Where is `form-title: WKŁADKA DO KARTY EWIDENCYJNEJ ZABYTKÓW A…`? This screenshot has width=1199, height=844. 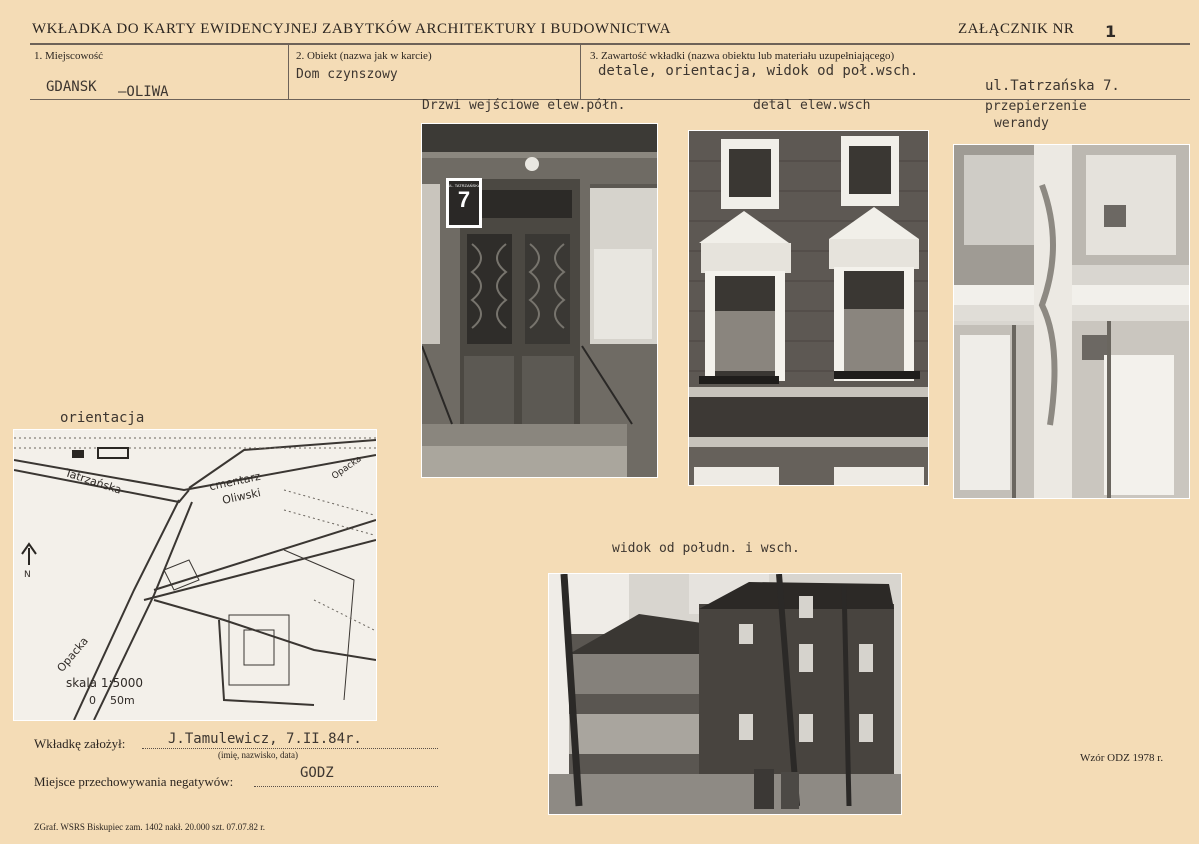 form-title: WKŁADKA DO KARTY EWIDENCYJNEJ ZABYTKÓW A… is located at coordinates (351, 29).